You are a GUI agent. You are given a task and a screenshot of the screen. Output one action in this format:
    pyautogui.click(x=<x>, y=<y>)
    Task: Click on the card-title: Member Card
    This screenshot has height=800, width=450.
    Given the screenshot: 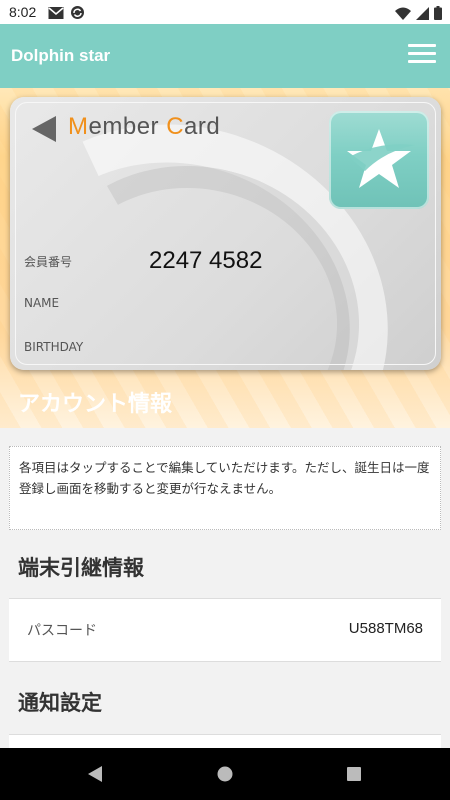 What is the action you would take?
    pyautogui.click(x=144, y=127)
    